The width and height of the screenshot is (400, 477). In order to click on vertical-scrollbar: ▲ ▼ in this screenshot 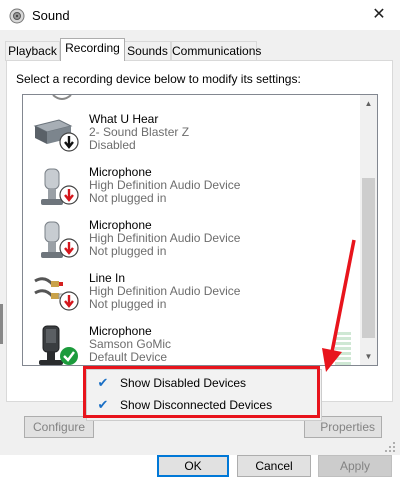, I will do `click(368, 230)`.